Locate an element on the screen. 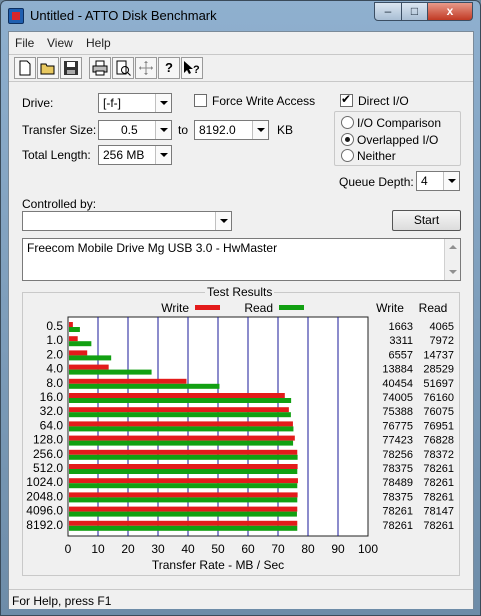 The height and width of the screenshot is (616, 481). bar-write-2.0 is located at coordinates (78, 353).